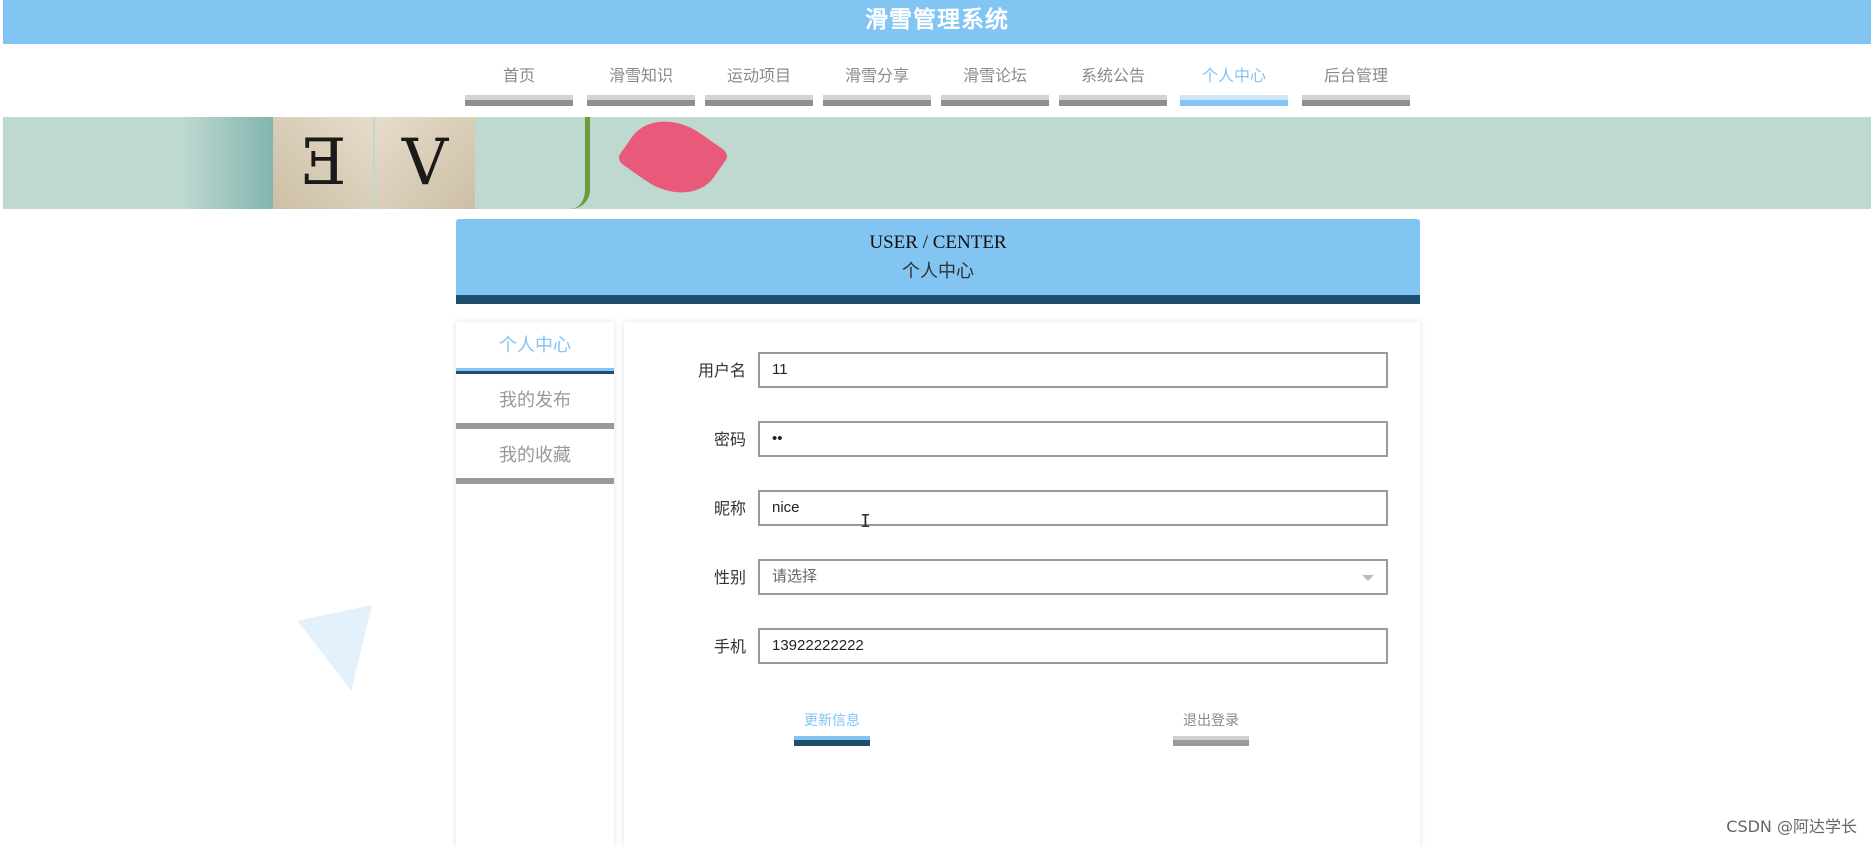 The width and height of the screenshot is (1871, 847). Describe the element at coordinates (425, 163) in the screenshot. I see `letter-tile: V` at that location.